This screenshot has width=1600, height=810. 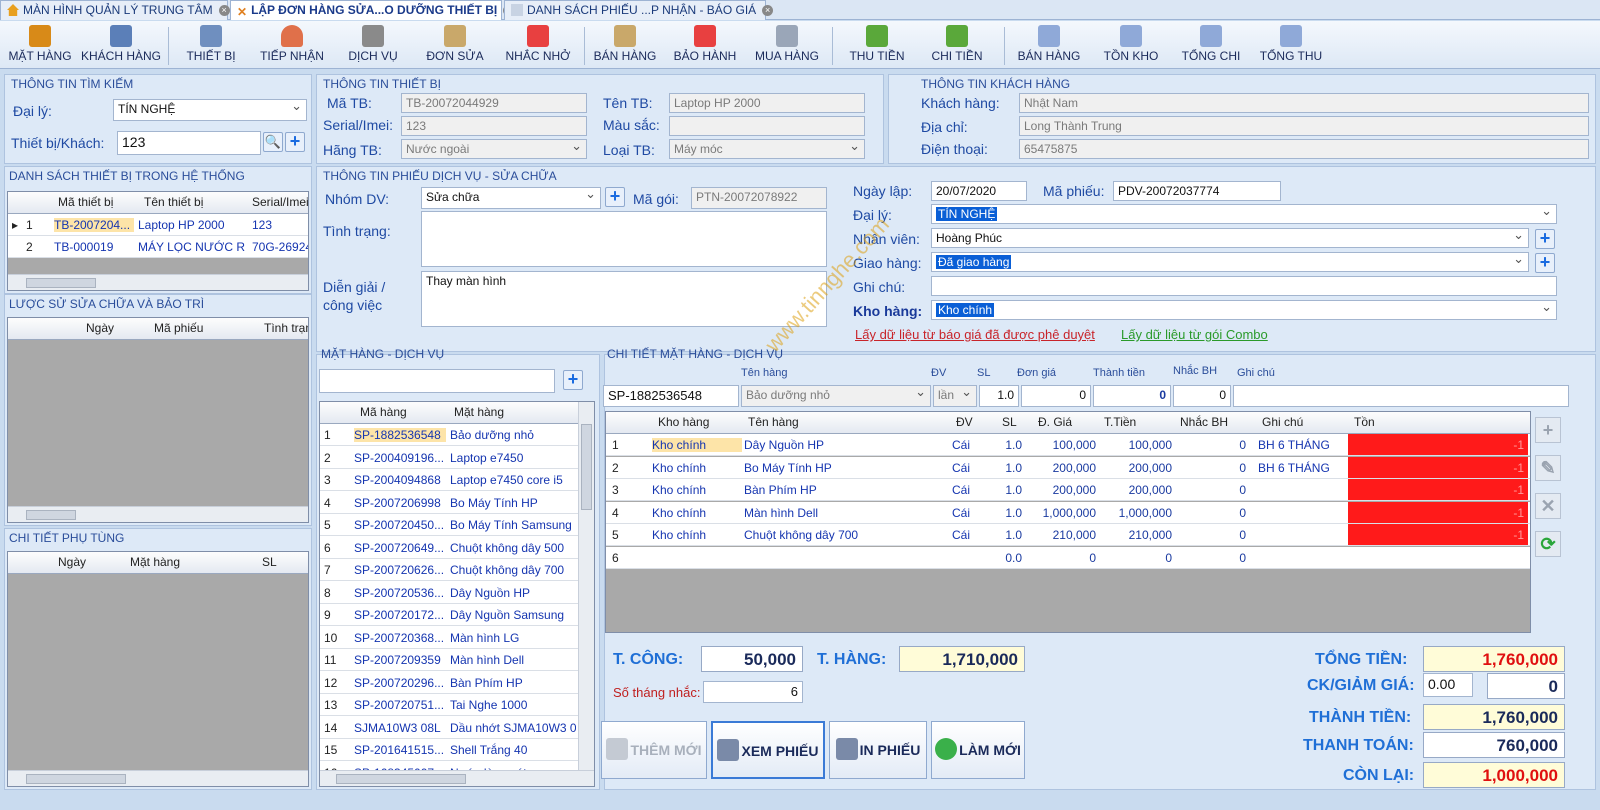 I want to click on ticket-code-field: PDV-20072037774, so click(x=1197, y=191).